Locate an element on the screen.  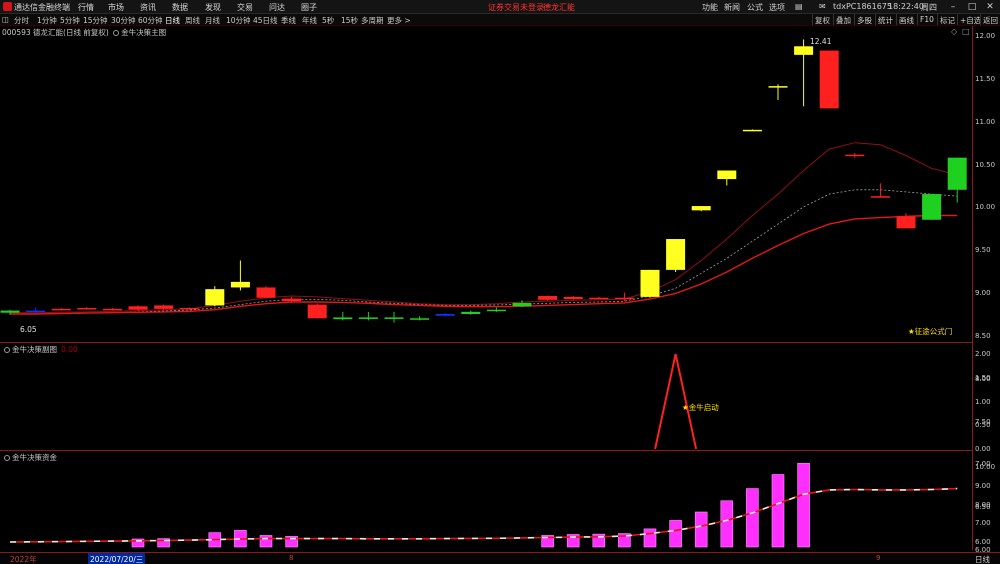
period-5sec: 5秒 is located at coordinates (328, 20).